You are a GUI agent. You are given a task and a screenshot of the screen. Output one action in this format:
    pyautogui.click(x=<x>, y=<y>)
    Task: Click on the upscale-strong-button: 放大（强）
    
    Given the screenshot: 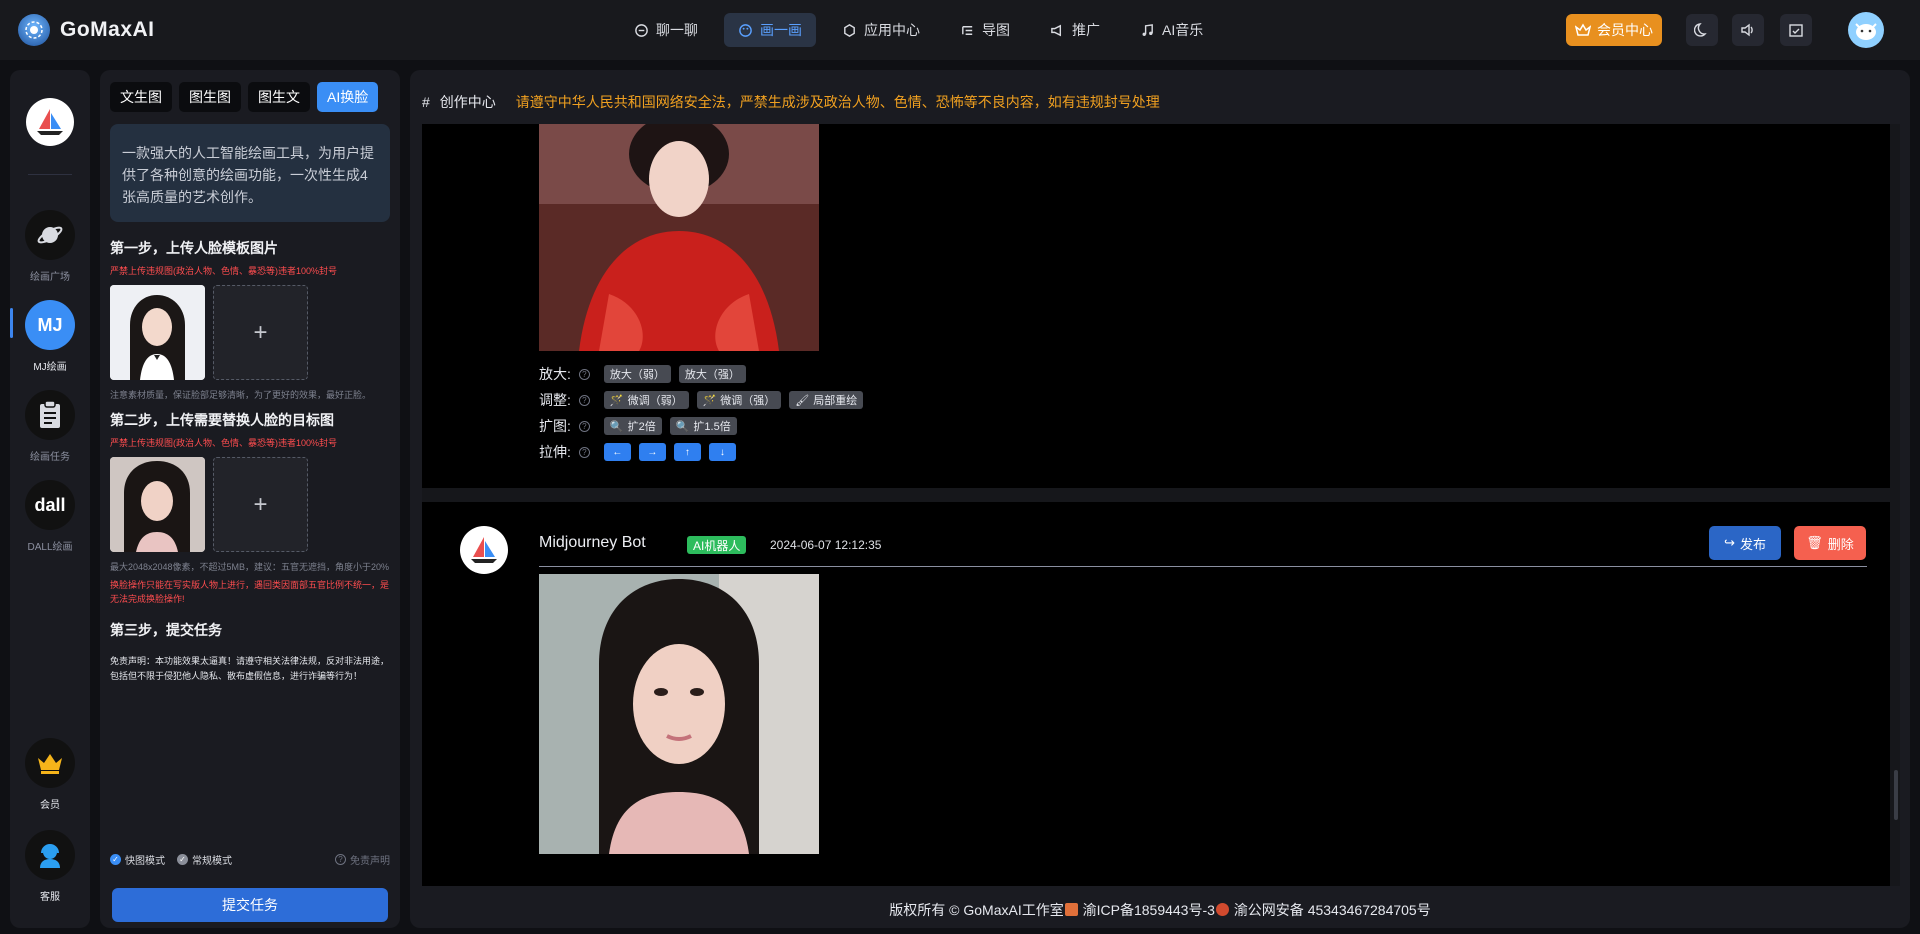 What is the action you would take?
    pyautogui.click(x=712, y=374)
    